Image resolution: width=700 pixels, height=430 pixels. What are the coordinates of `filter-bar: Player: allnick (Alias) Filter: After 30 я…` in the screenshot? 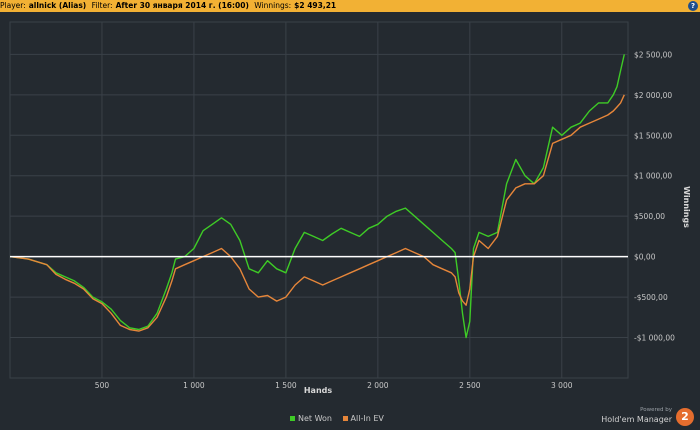 It's located at (350, 6).